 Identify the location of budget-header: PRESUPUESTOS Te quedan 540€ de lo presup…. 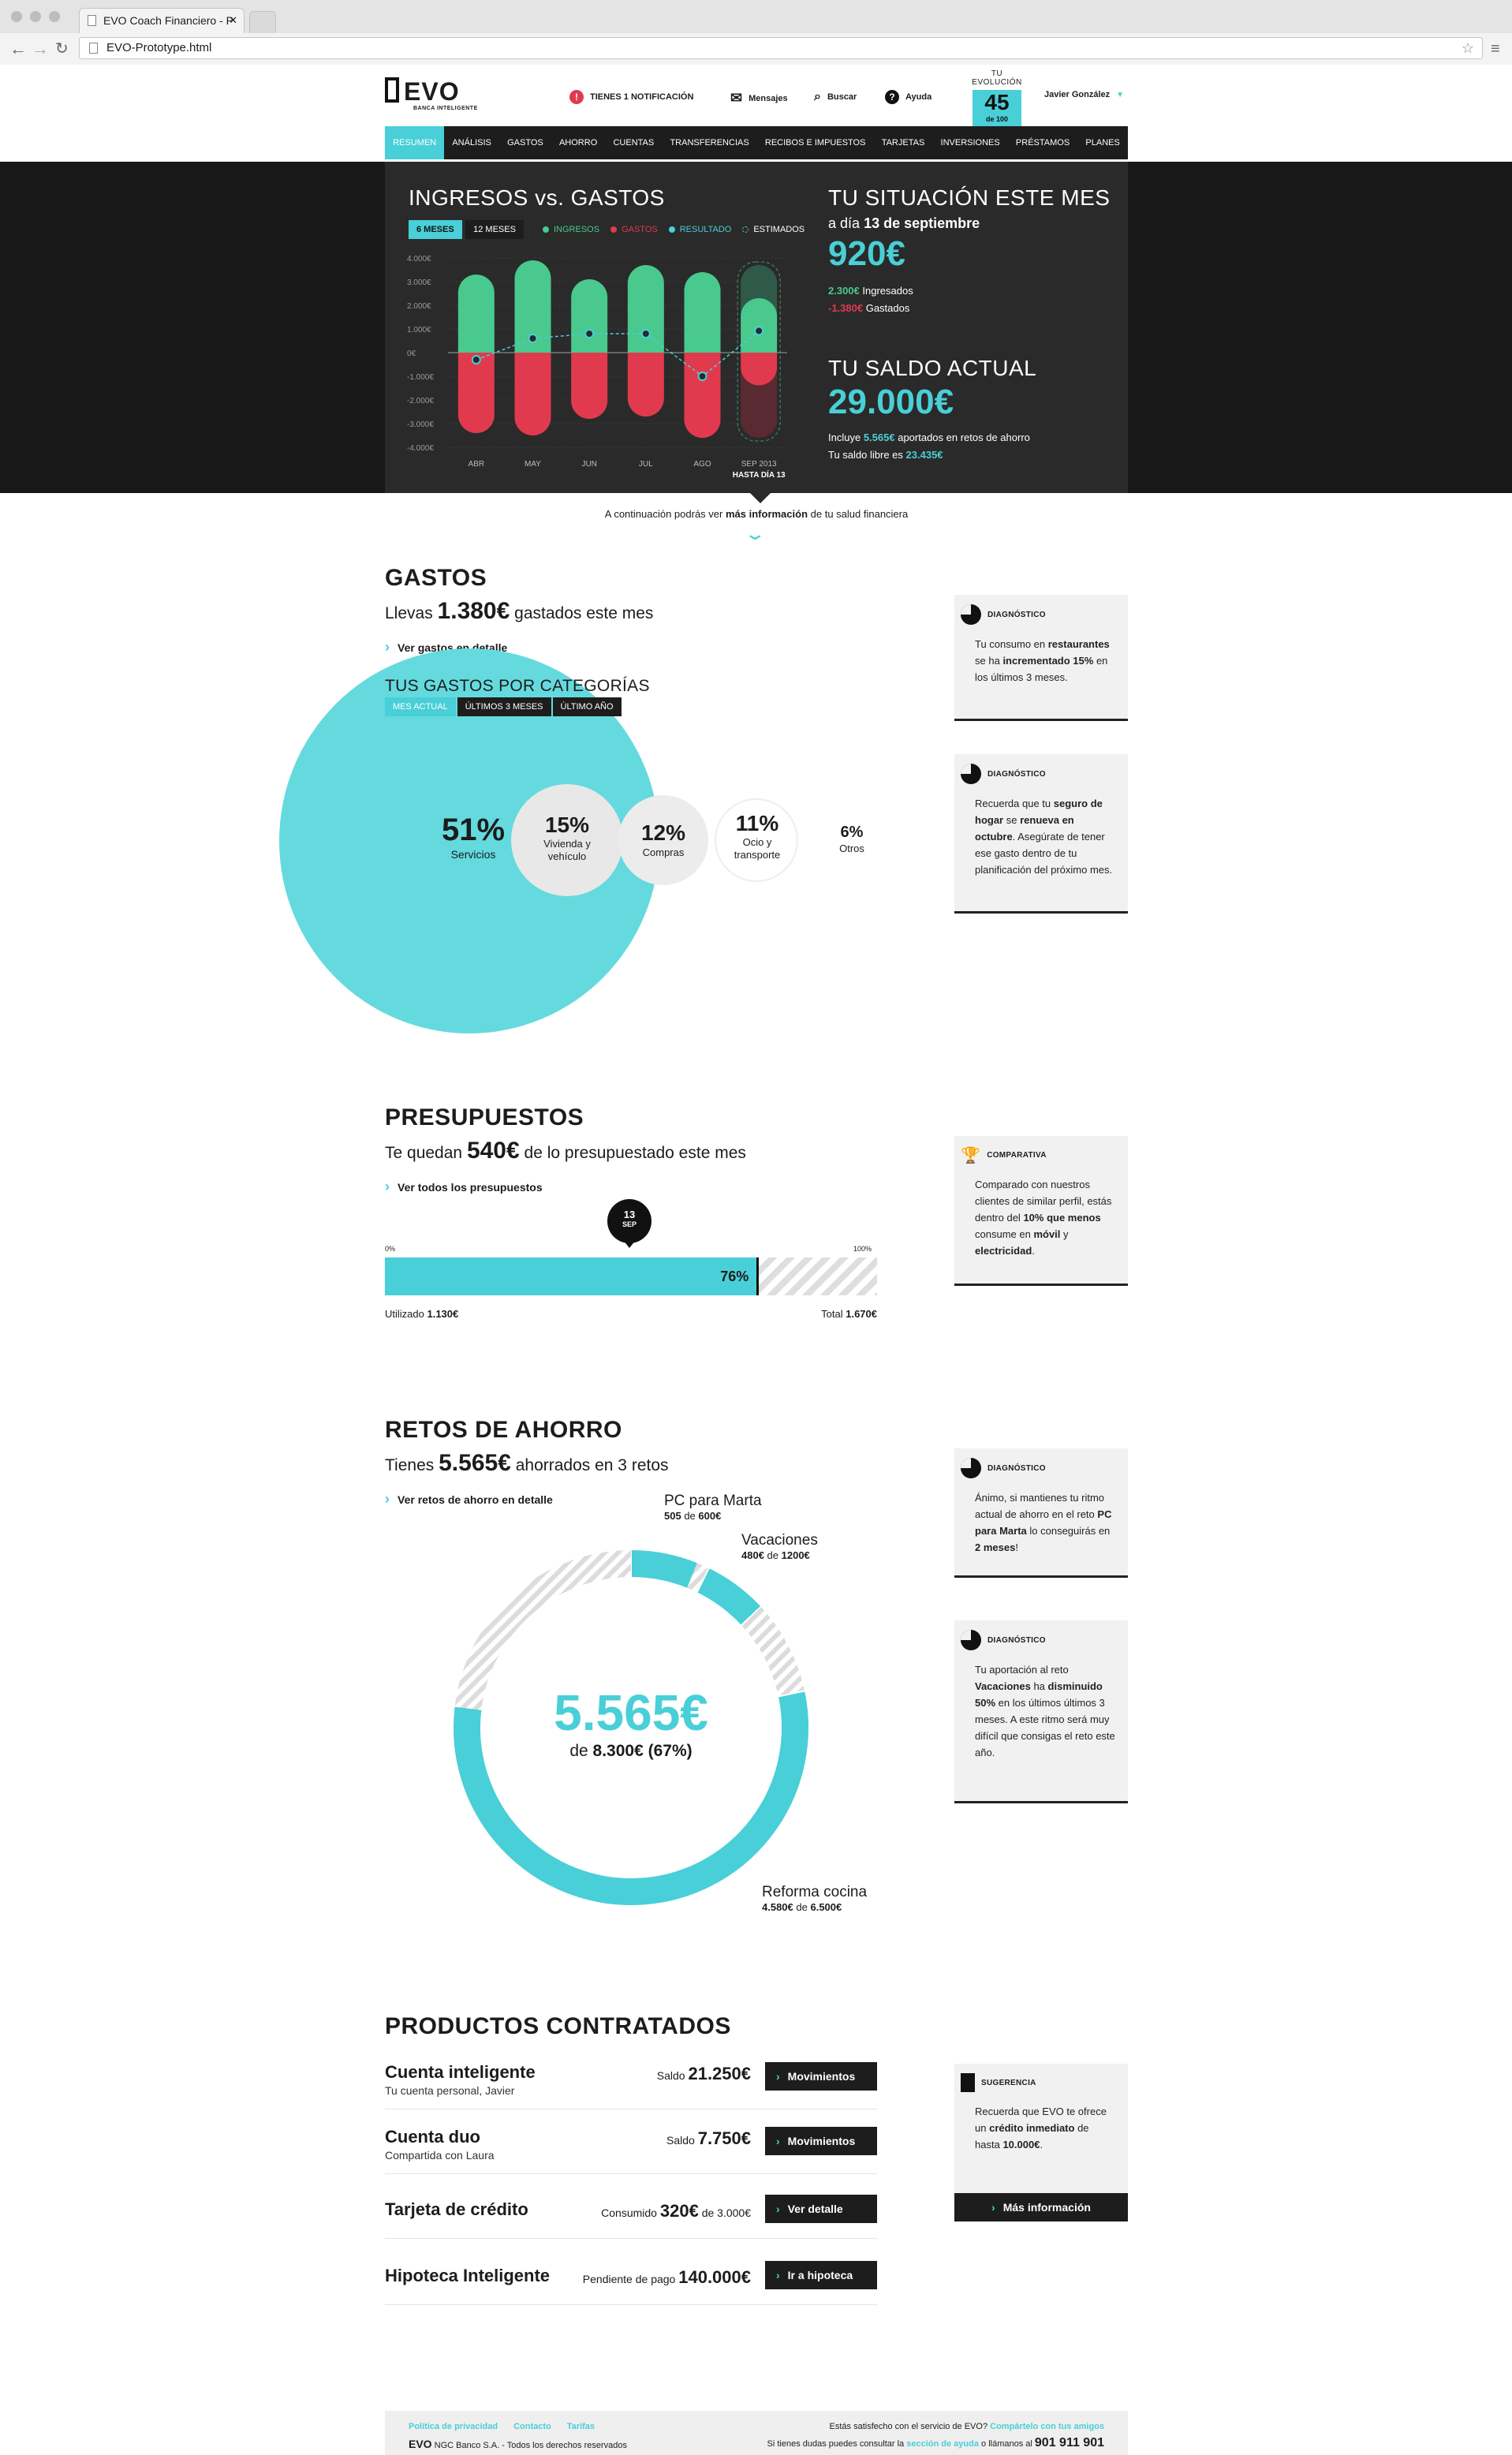
(565, 1149).